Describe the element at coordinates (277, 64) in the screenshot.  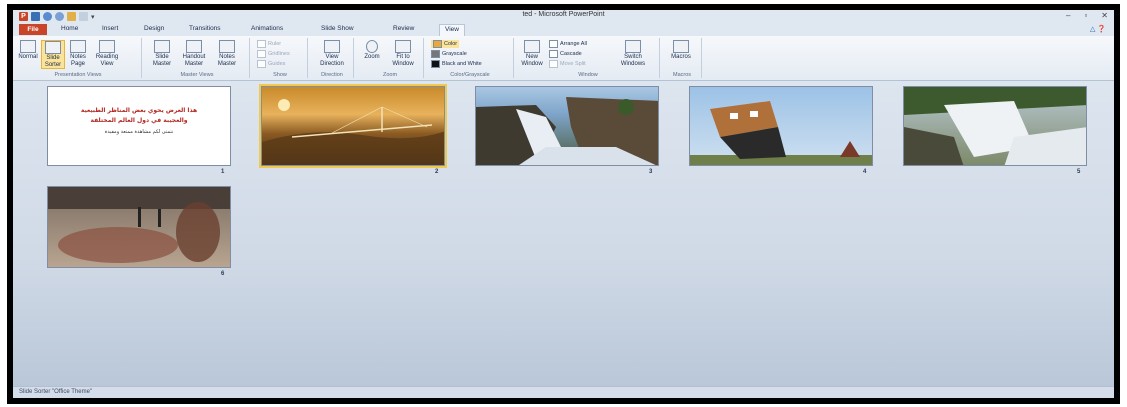
I see `guides-label: Guides` at that location.